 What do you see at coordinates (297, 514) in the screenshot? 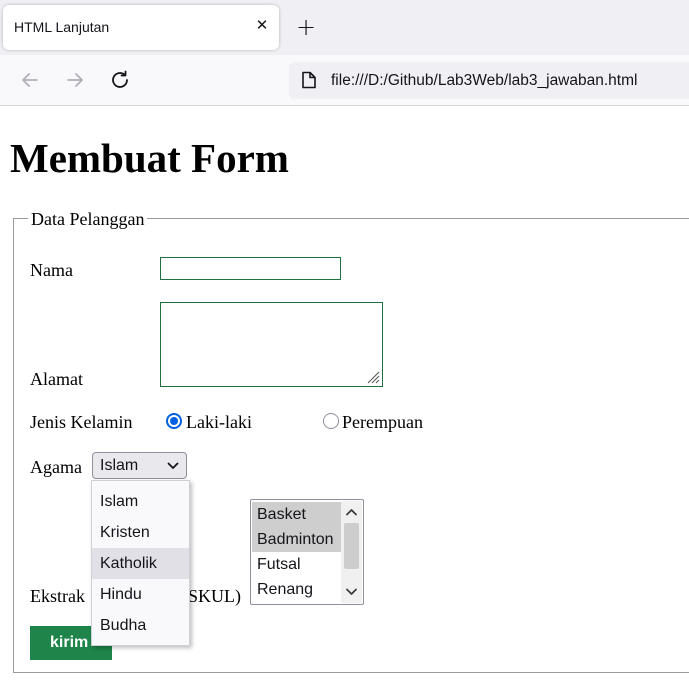
I see `ekskul-option: Basket` at bounding box center [297, 514].